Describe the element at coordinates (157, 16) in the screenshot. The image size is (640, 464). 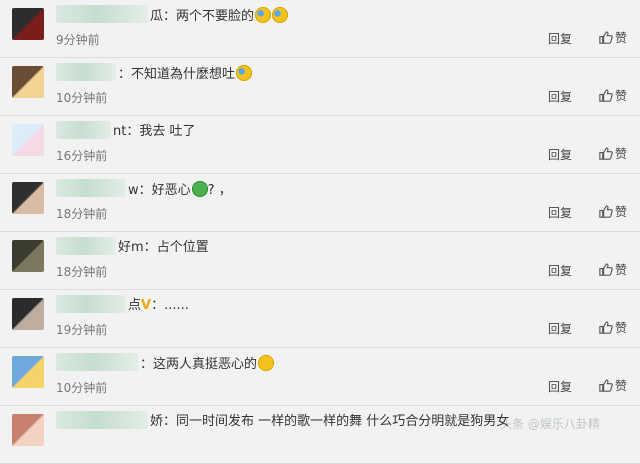
I see `username-visible-fragment: 瓜` at that location.